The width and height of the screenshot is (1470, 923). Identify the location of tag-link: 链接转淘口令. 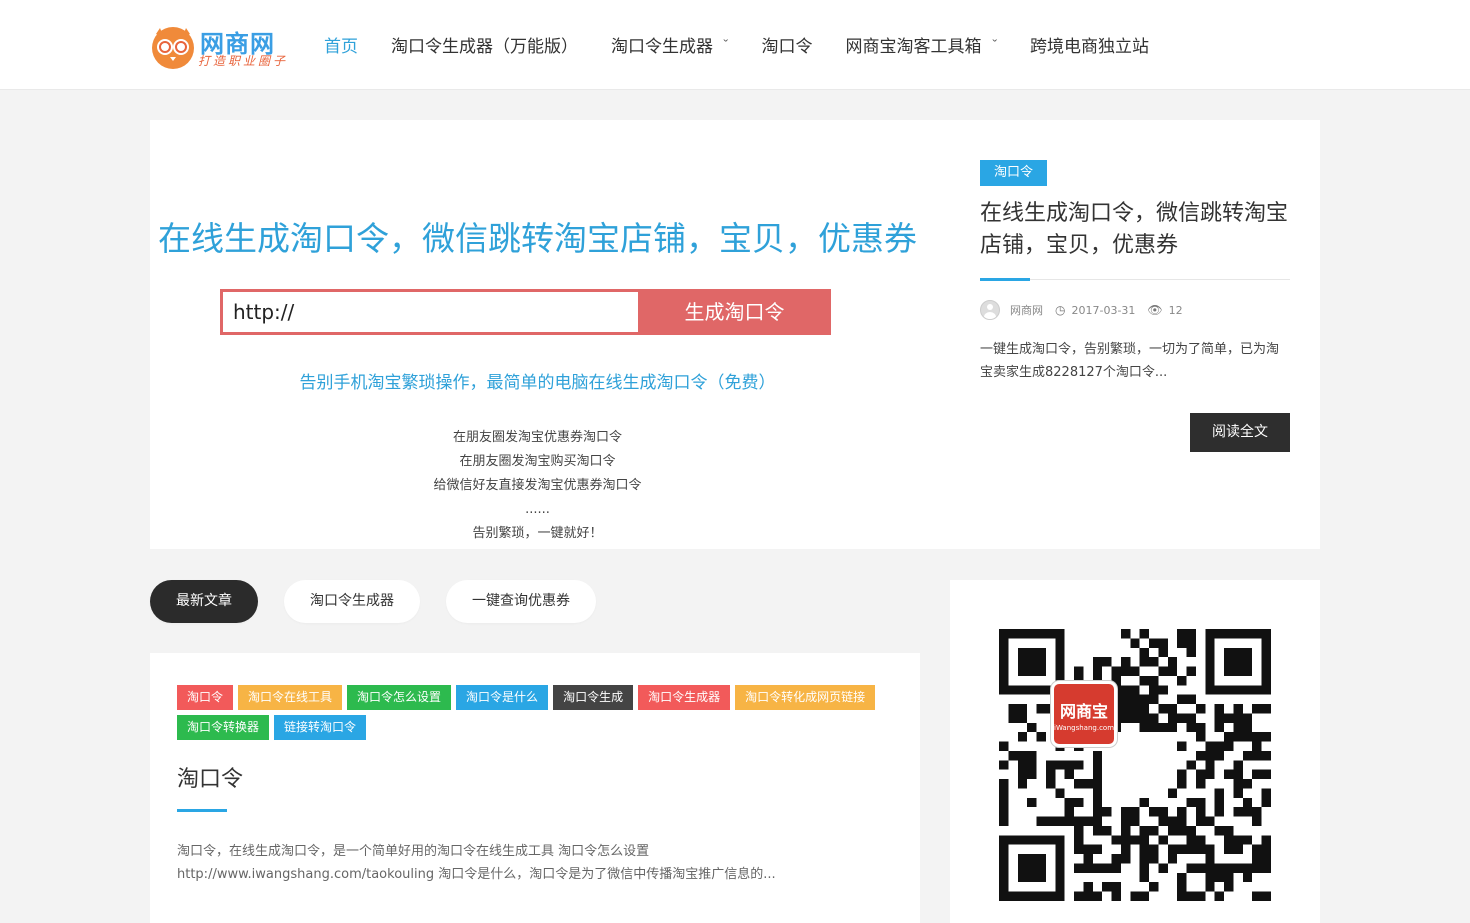
(320, 727).